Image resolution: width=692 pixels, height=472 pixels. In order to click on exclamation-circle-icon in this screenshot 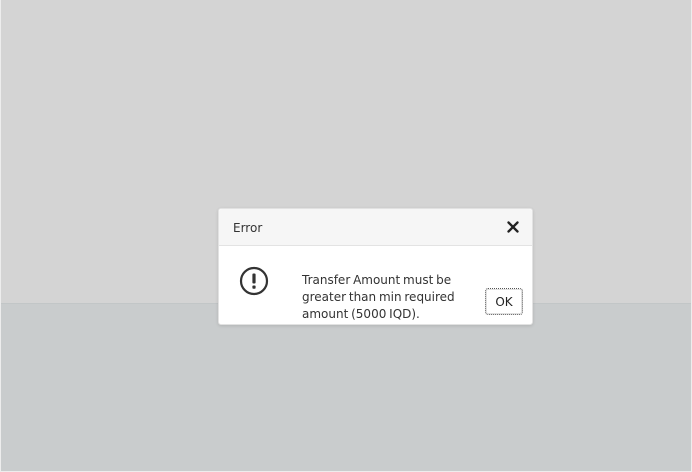, I will do `click(254, 281)`.